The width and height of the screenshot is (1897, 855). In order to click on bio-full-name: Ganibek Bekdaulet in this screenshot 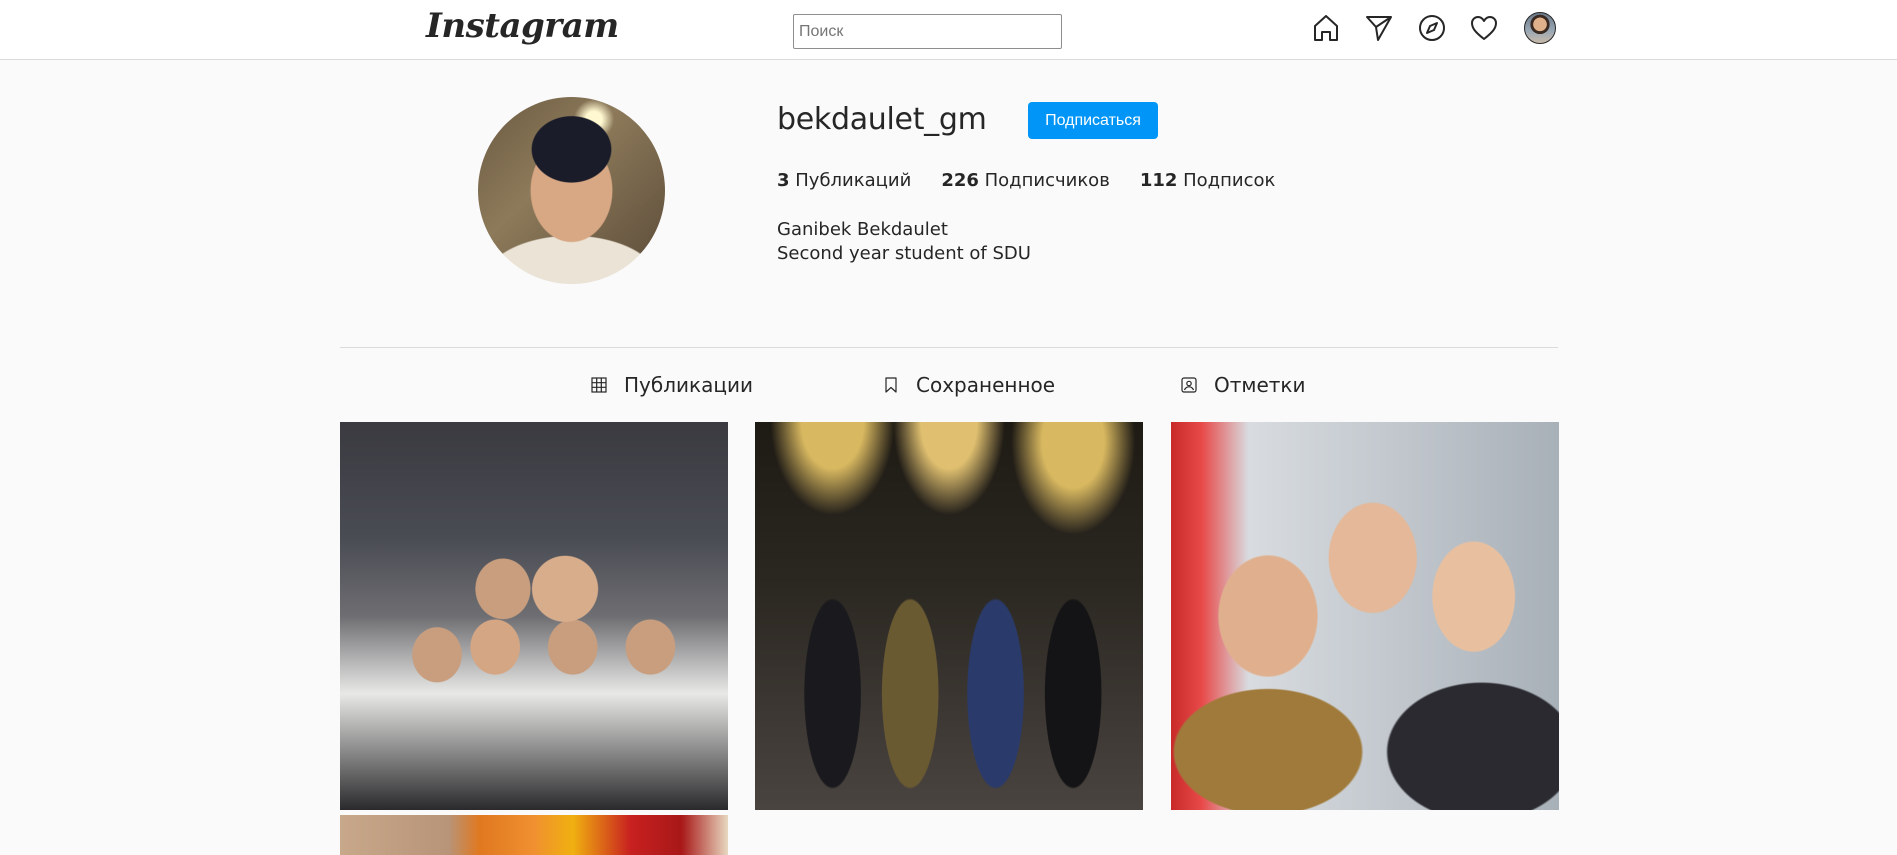, I will do `click(862, 229)`.